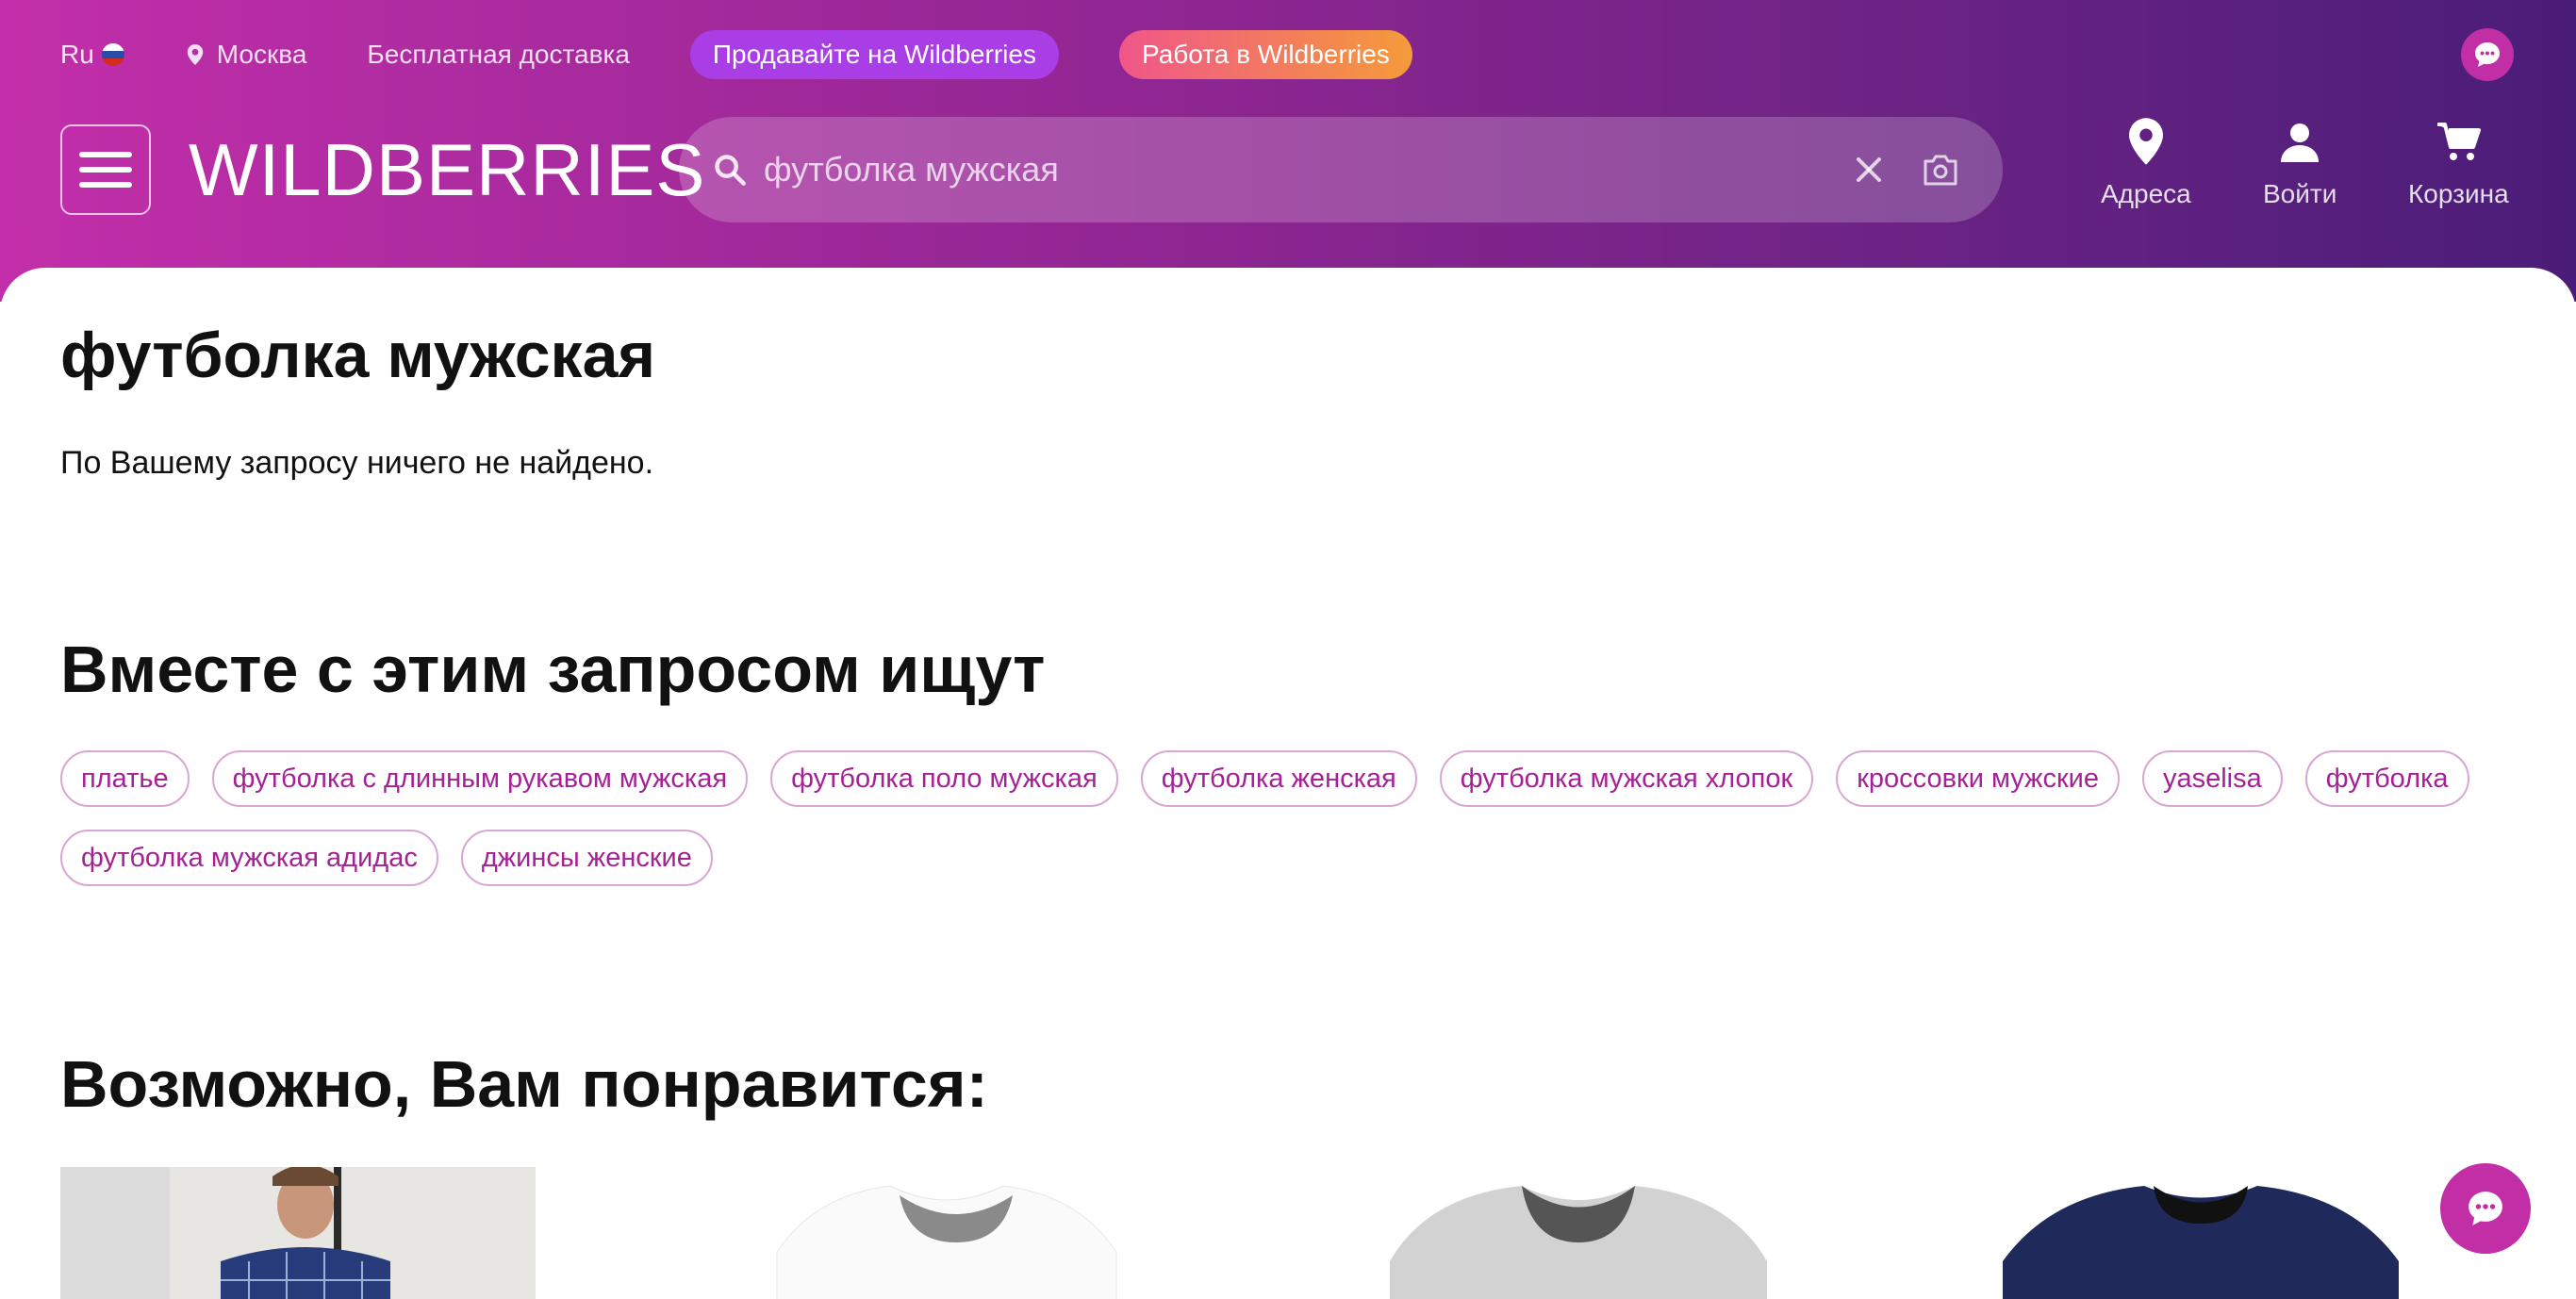 The image size is (2576, 1299). What do you see at coordinates (2459, 141) in the screenshot?
I see `cart-icon` at bounding box center [2459, 141].